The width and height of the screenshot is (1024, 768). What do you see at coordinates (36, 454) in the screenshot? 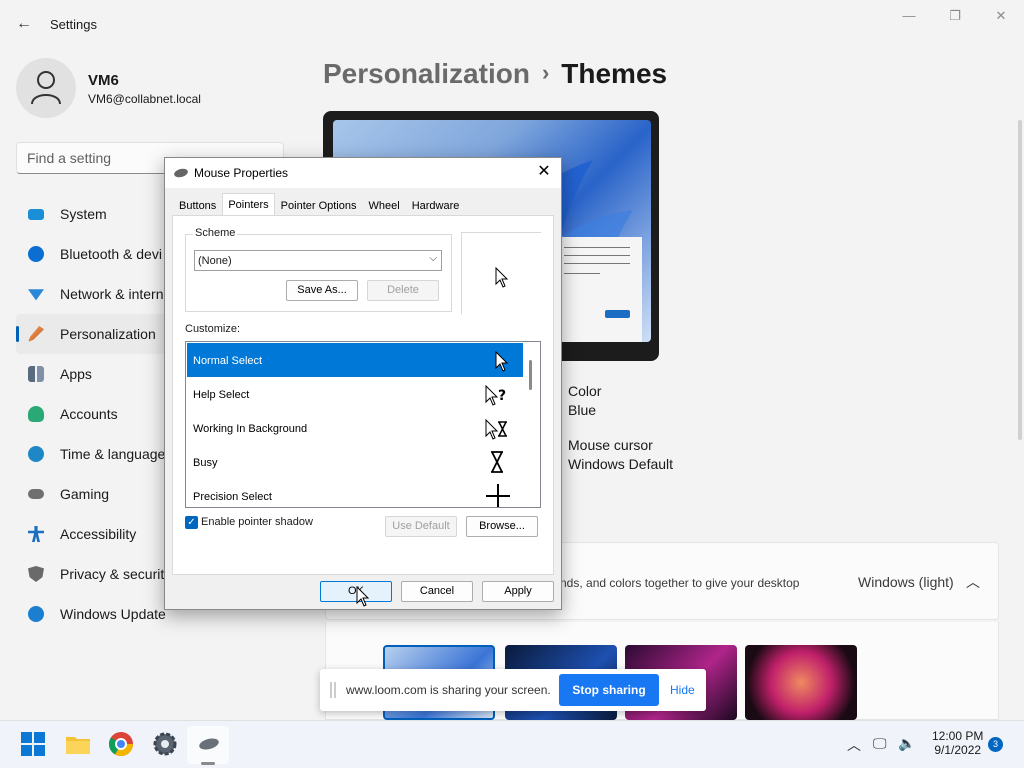
I see `time-language-icon` at bounding box center [36, 454].